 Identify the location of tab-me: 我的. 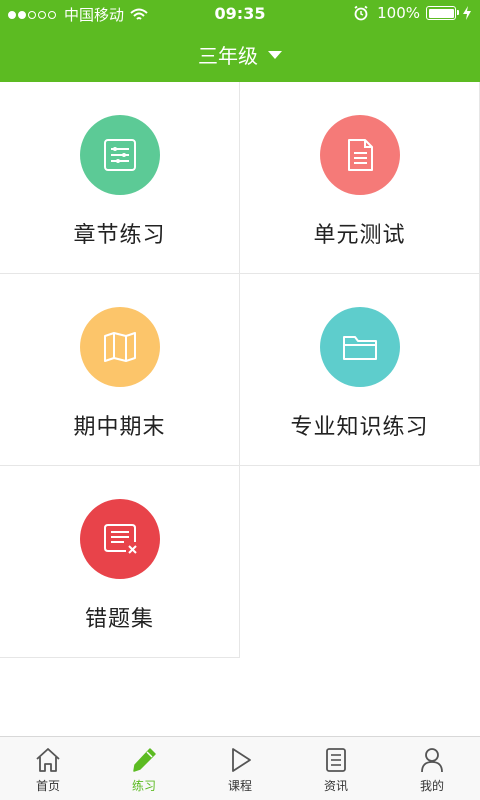
(432, 768).